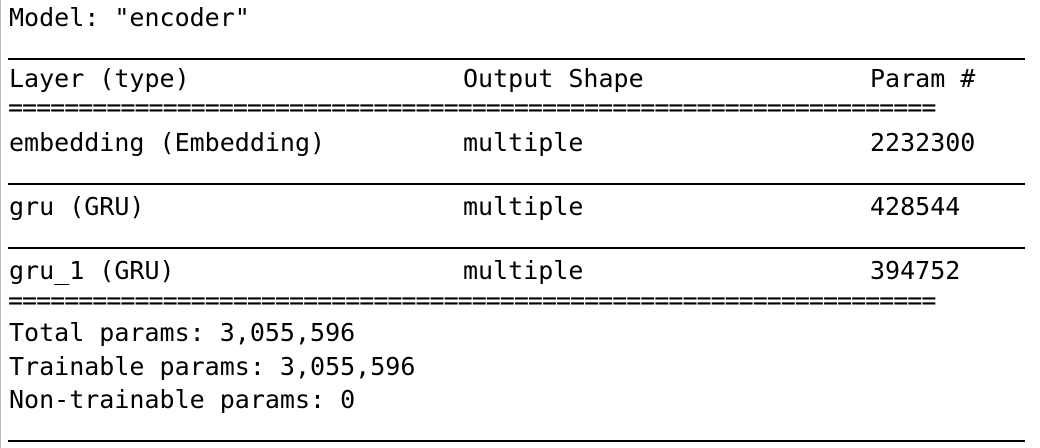 This screenshot has height=448, width=1040. What do you see at coordinates (167, 142) in the screenshot?
I see `row-layer-name: embedding (Embedding)` at bounding box center [167, 142].